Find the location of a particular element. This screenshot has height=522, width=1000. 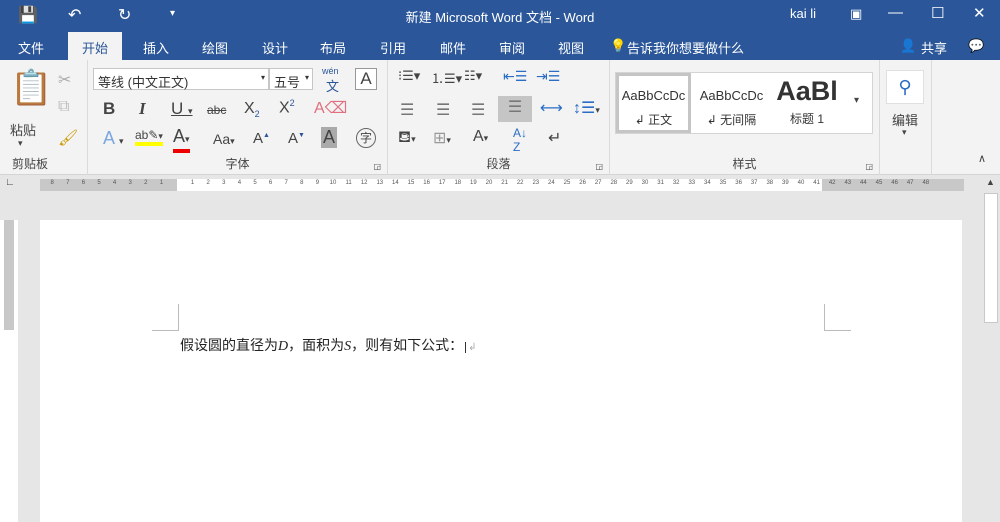

comments-icon: 💬 is located at coordinates (976, 46).